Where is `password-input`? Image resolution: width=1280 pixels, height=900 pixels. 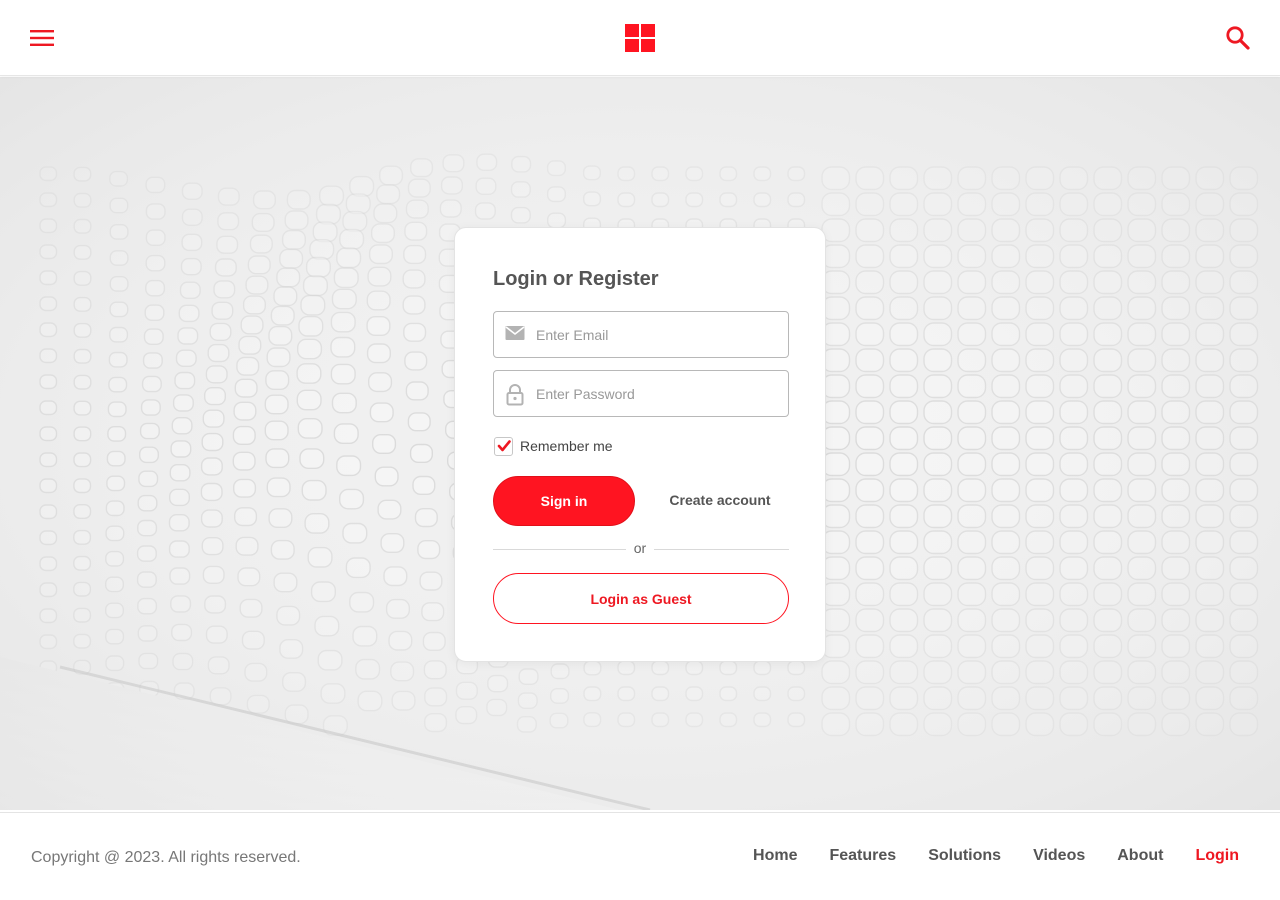
password-input is located at coordinates (659, 393).